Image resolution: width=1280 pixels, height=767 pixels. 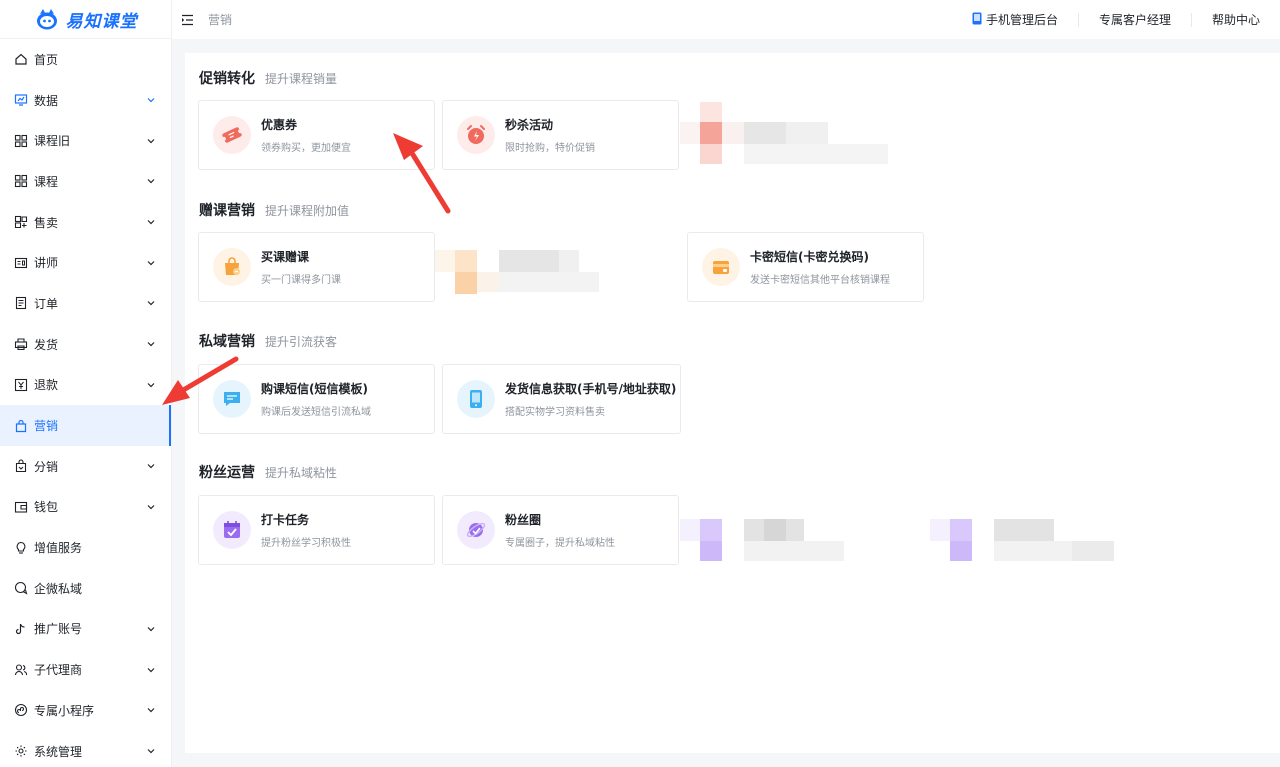 What do you see at coordinates (476, 399) in the screenshot?
I see `mobile-icon` at bounding box center [476, 399].